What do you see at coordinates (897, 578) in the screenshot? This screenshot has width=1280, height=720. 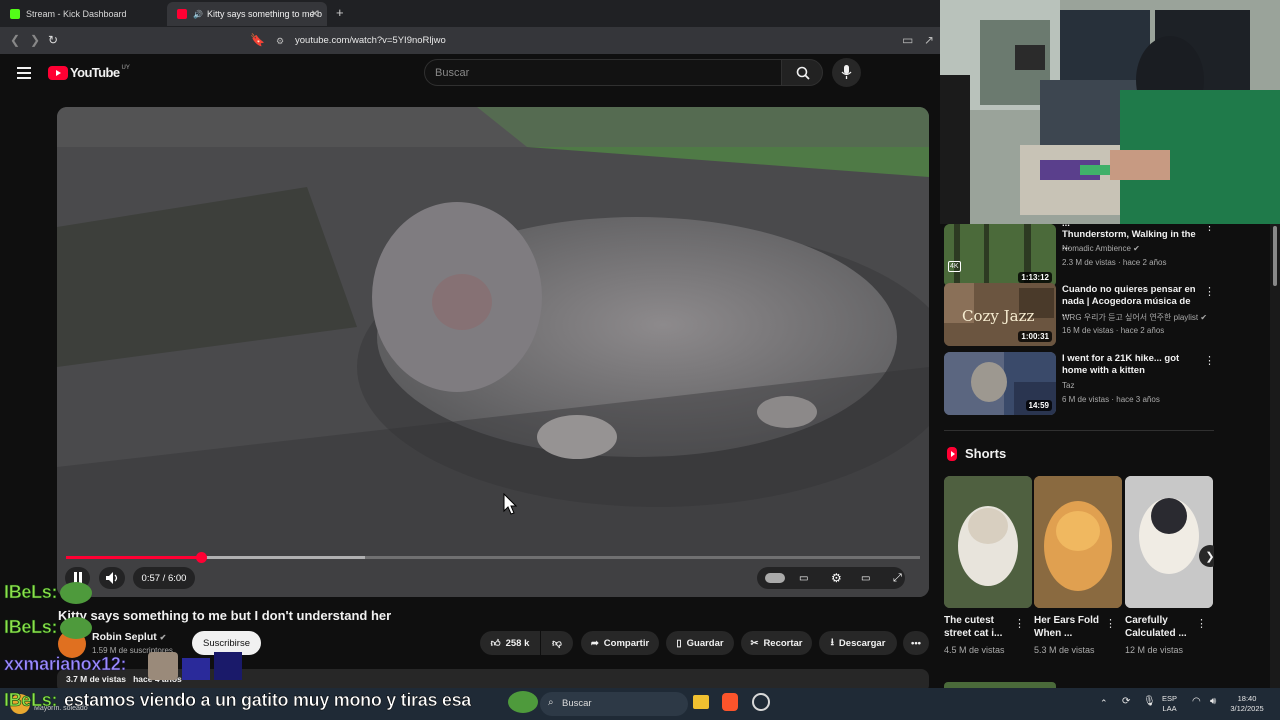 I see `fullscreen-icon: ⤢` at bounding box center [897, 578].